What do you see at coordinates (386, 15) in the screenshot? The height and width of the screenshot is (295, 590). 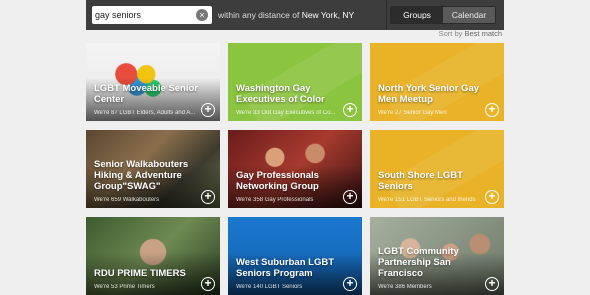 I see `divider` at bounding box center [386, 15].